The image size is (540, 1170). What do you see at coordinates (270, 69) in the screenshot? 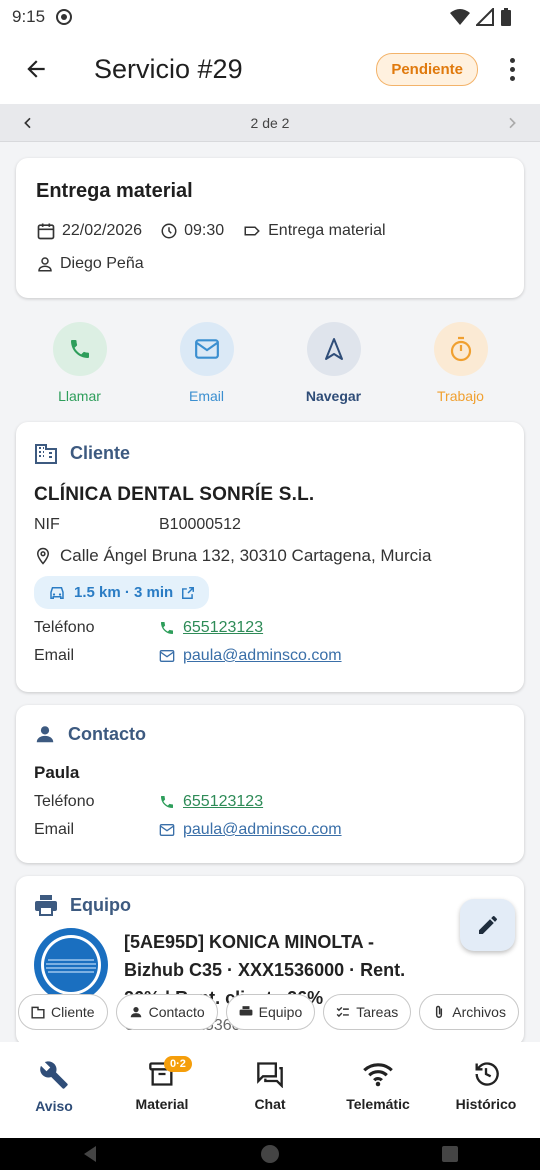
I see `app-bar: Servicio #29 Pendiente` at bounding box center [270, 69].